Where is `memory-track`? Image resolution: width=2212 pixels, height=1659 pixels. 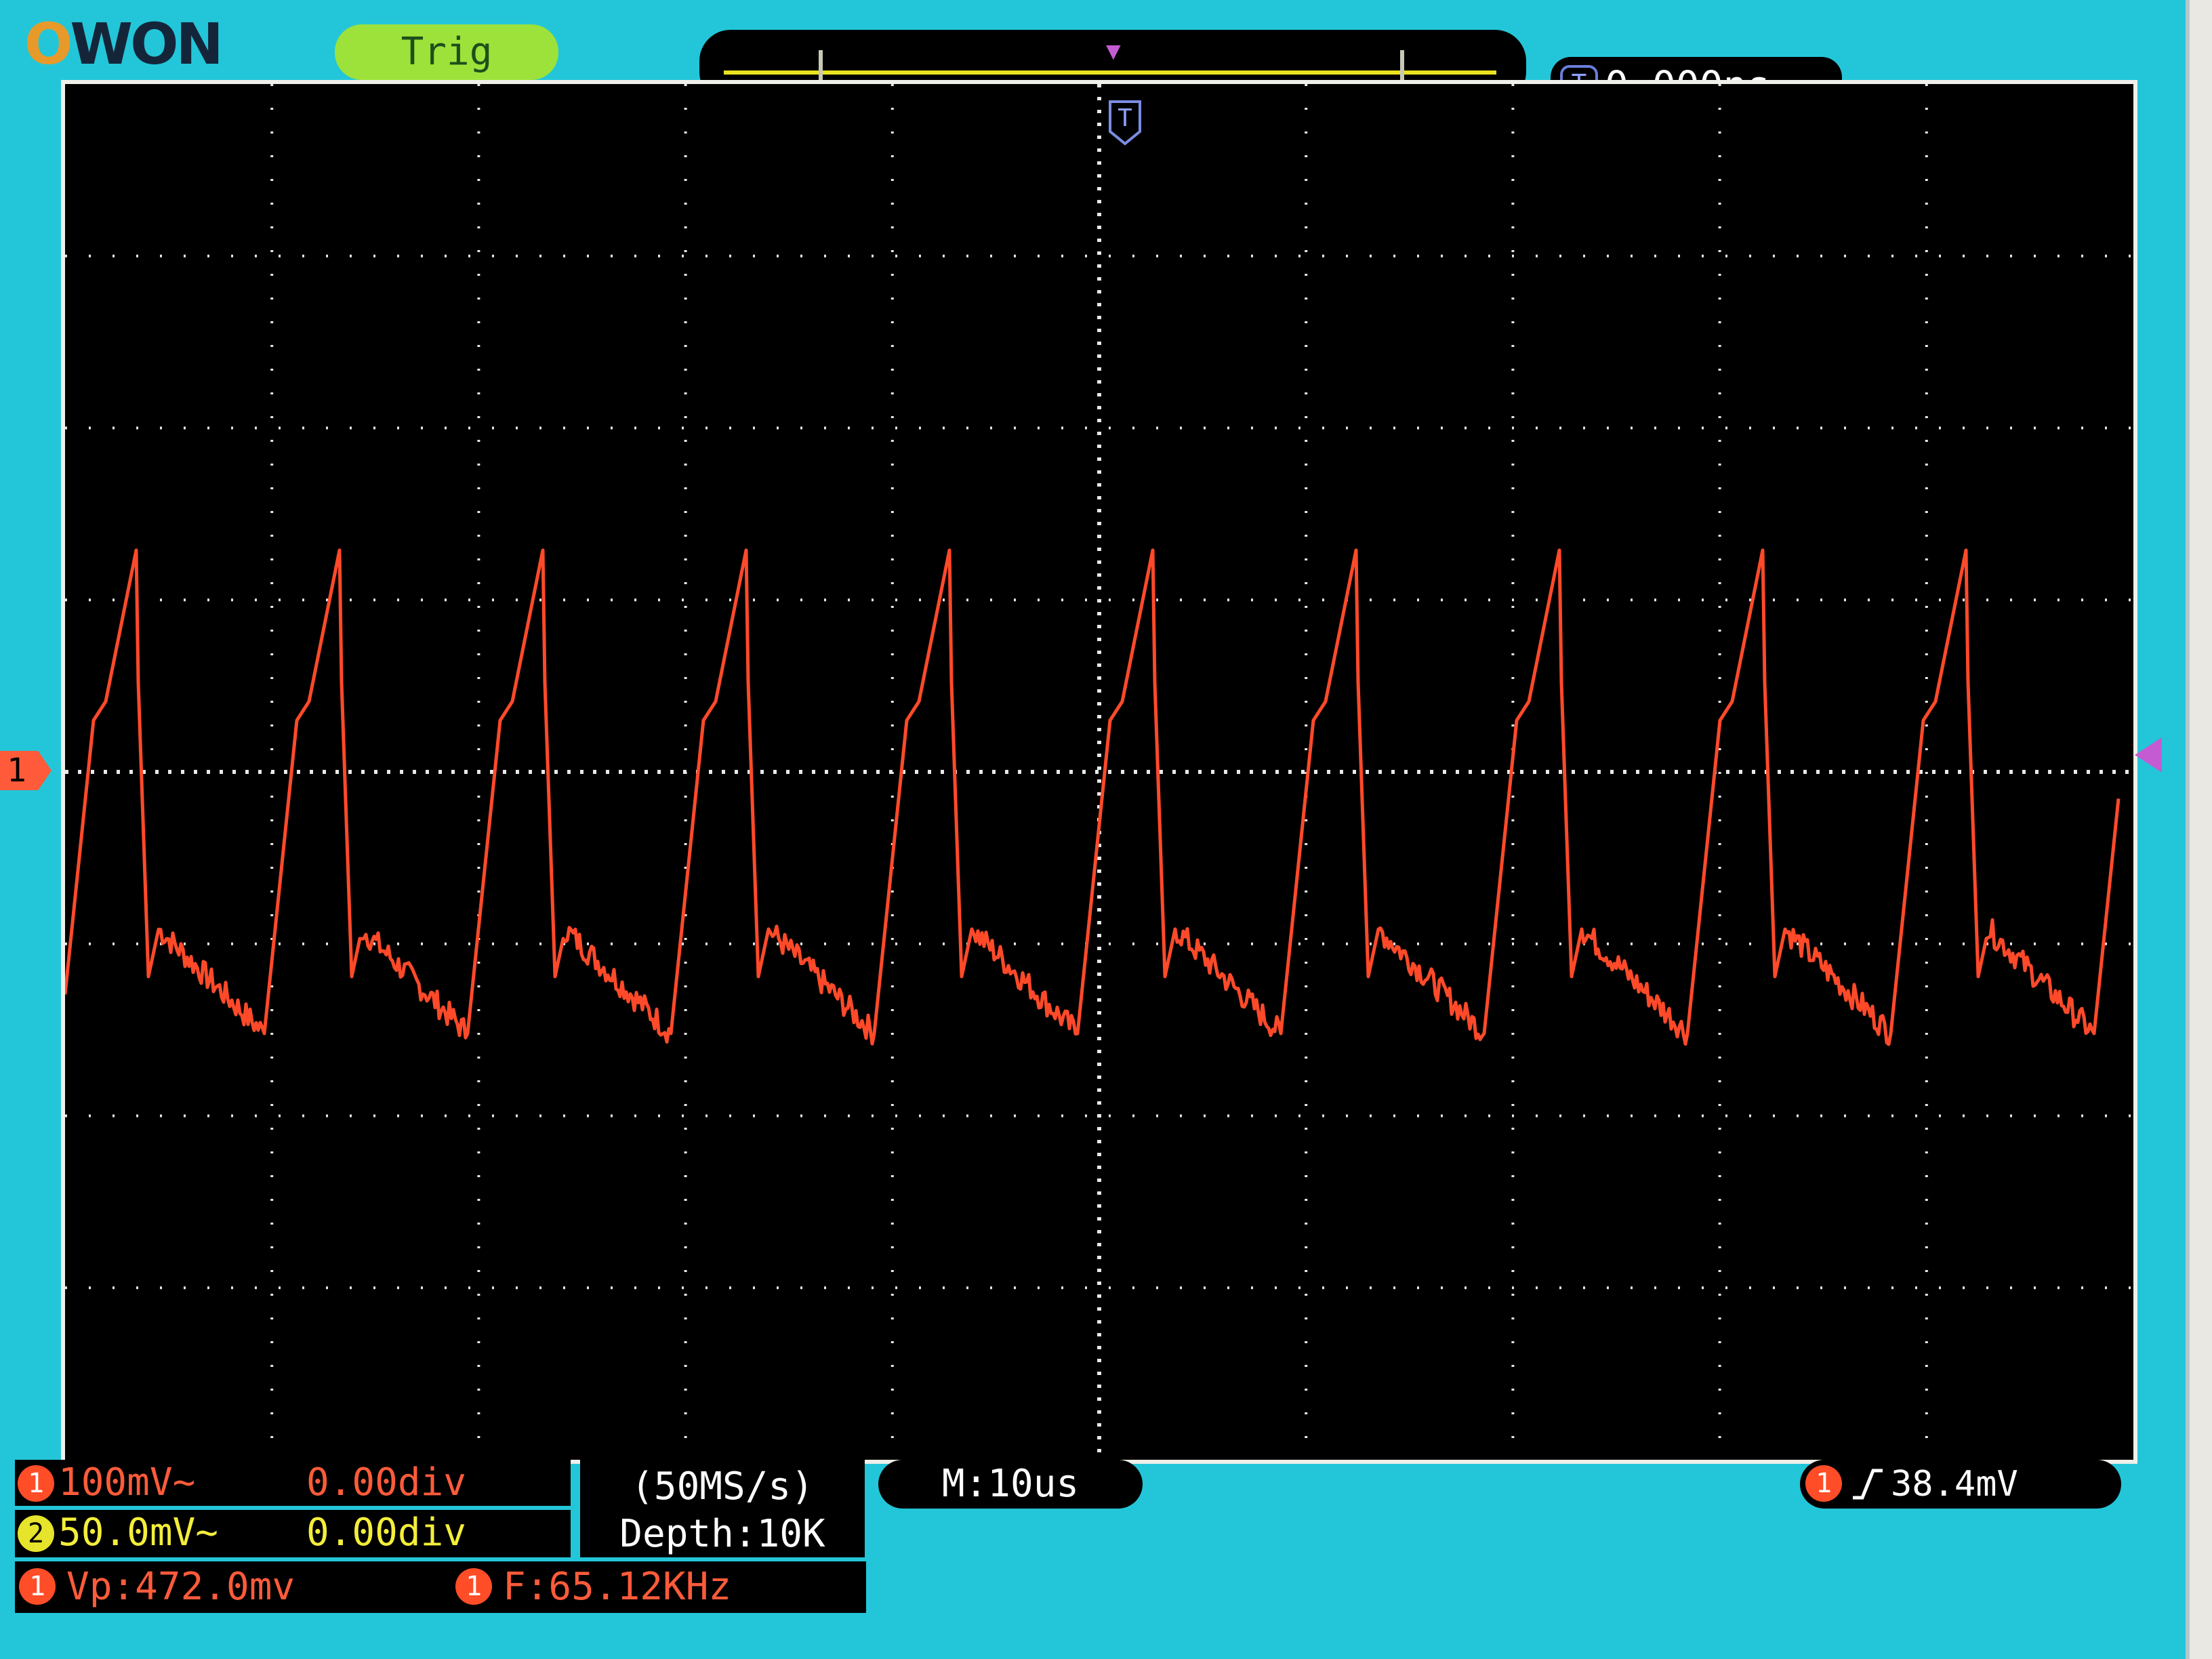 memory-track is located at coordinates (1110, 72).